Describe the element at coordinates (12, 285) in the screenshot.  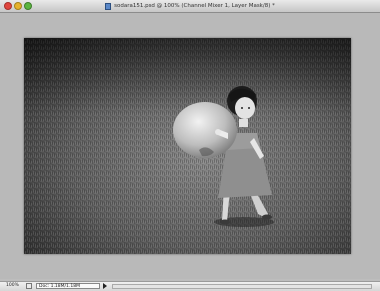
I see `zoom-level: 100%` at that location.